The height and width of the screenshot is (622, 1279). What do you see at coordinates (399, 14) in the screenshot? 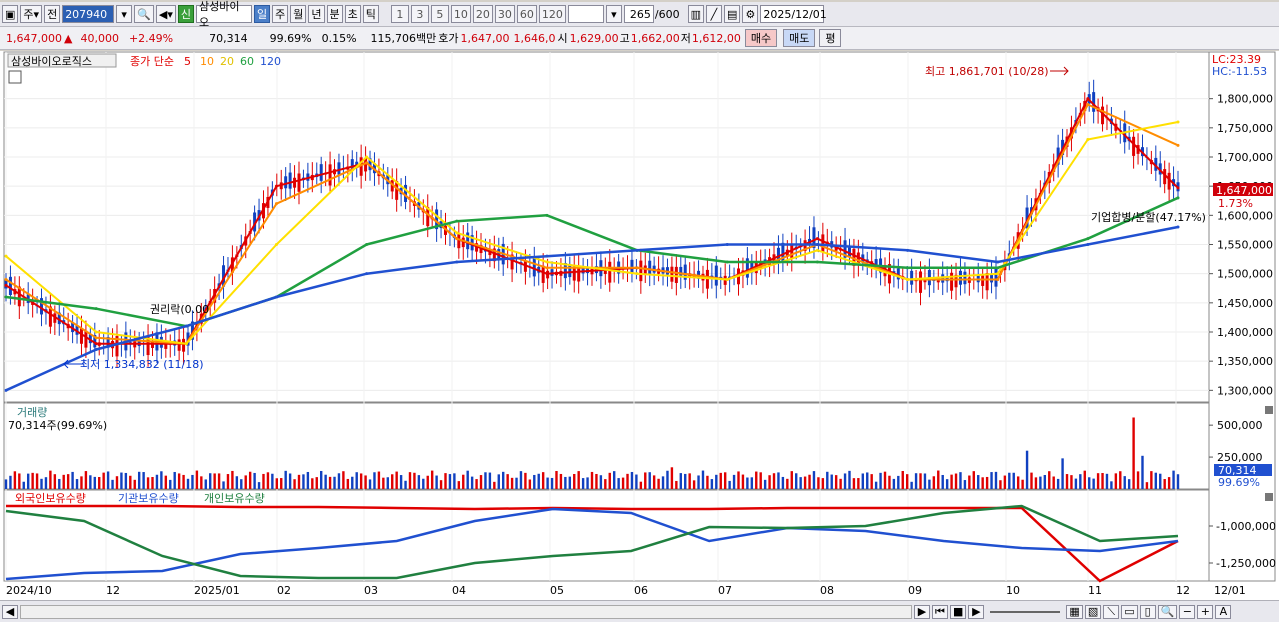
I see `interval-1: 1` at bounding box center [399, 14].